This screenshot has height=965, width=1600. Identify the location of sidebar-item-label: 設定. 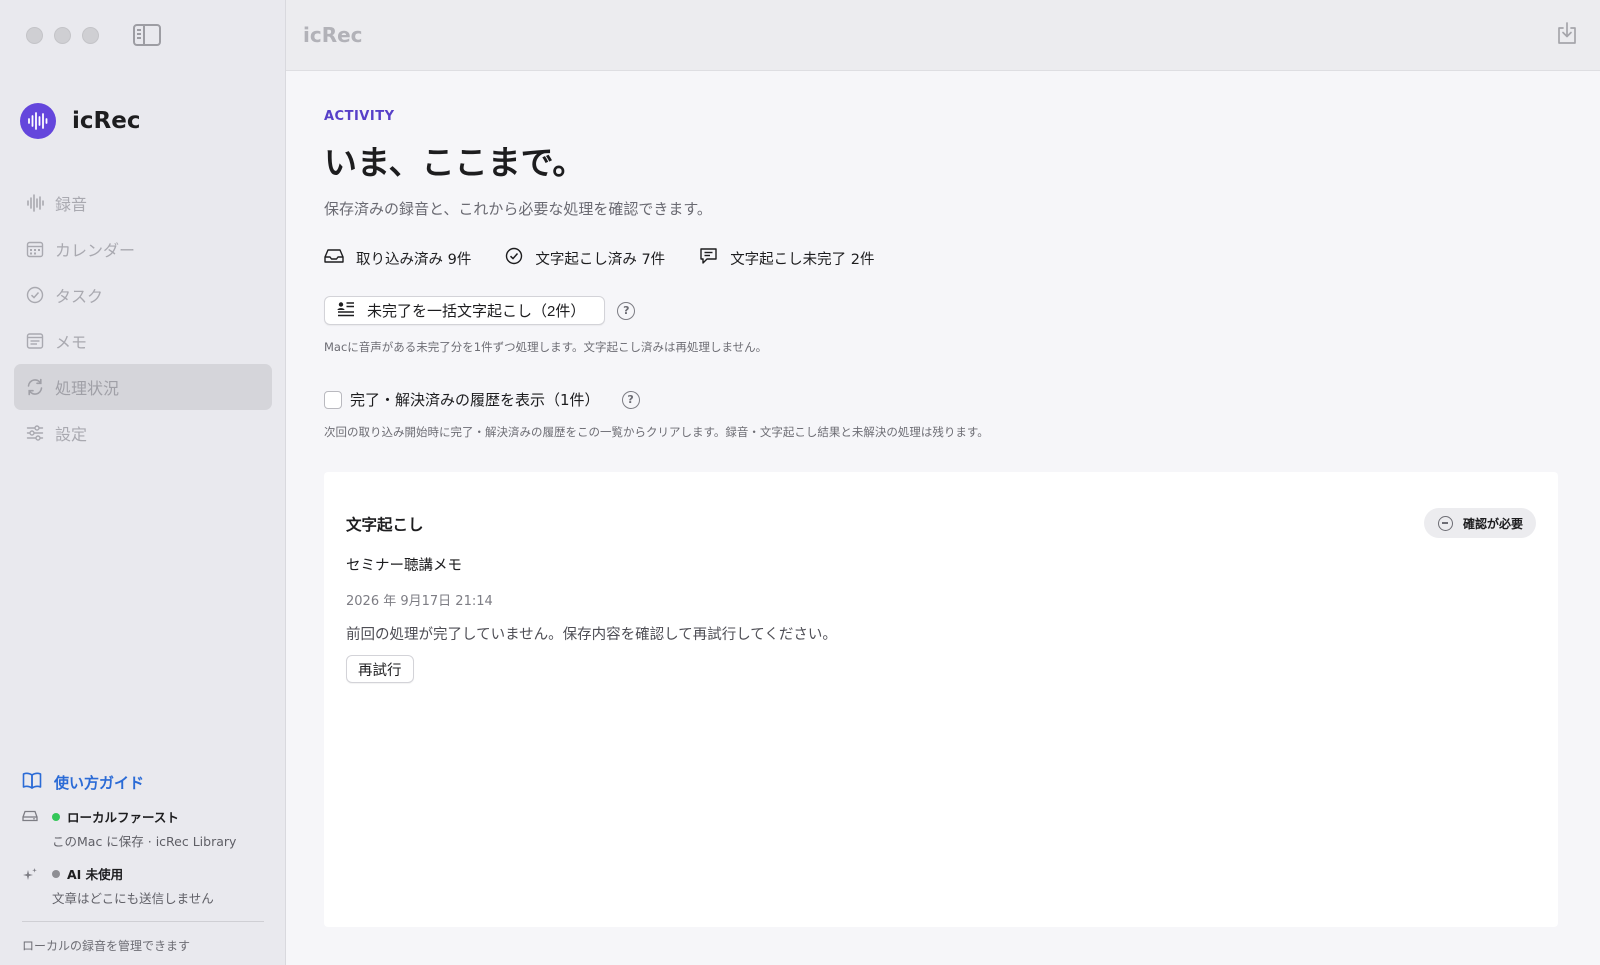
(71, 434).